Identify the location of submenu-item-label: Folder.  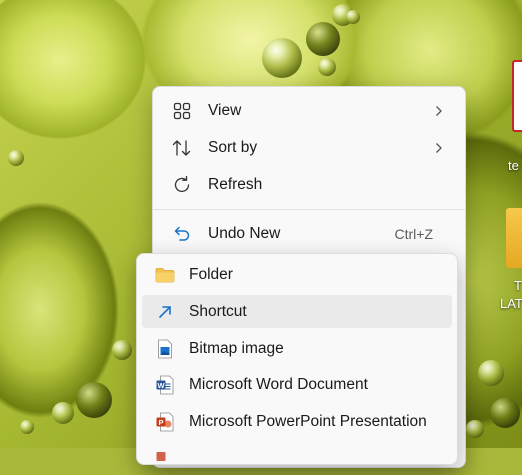
(211, 274).